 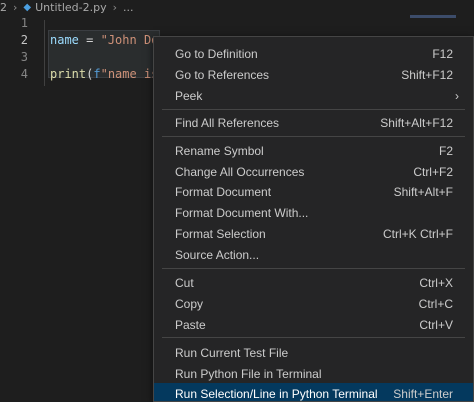 What do you see at coordinates (436, 282) in the screenshot?
I see `menu-item-shortcut: Ctrl+X` at bounding box center [436, 282].